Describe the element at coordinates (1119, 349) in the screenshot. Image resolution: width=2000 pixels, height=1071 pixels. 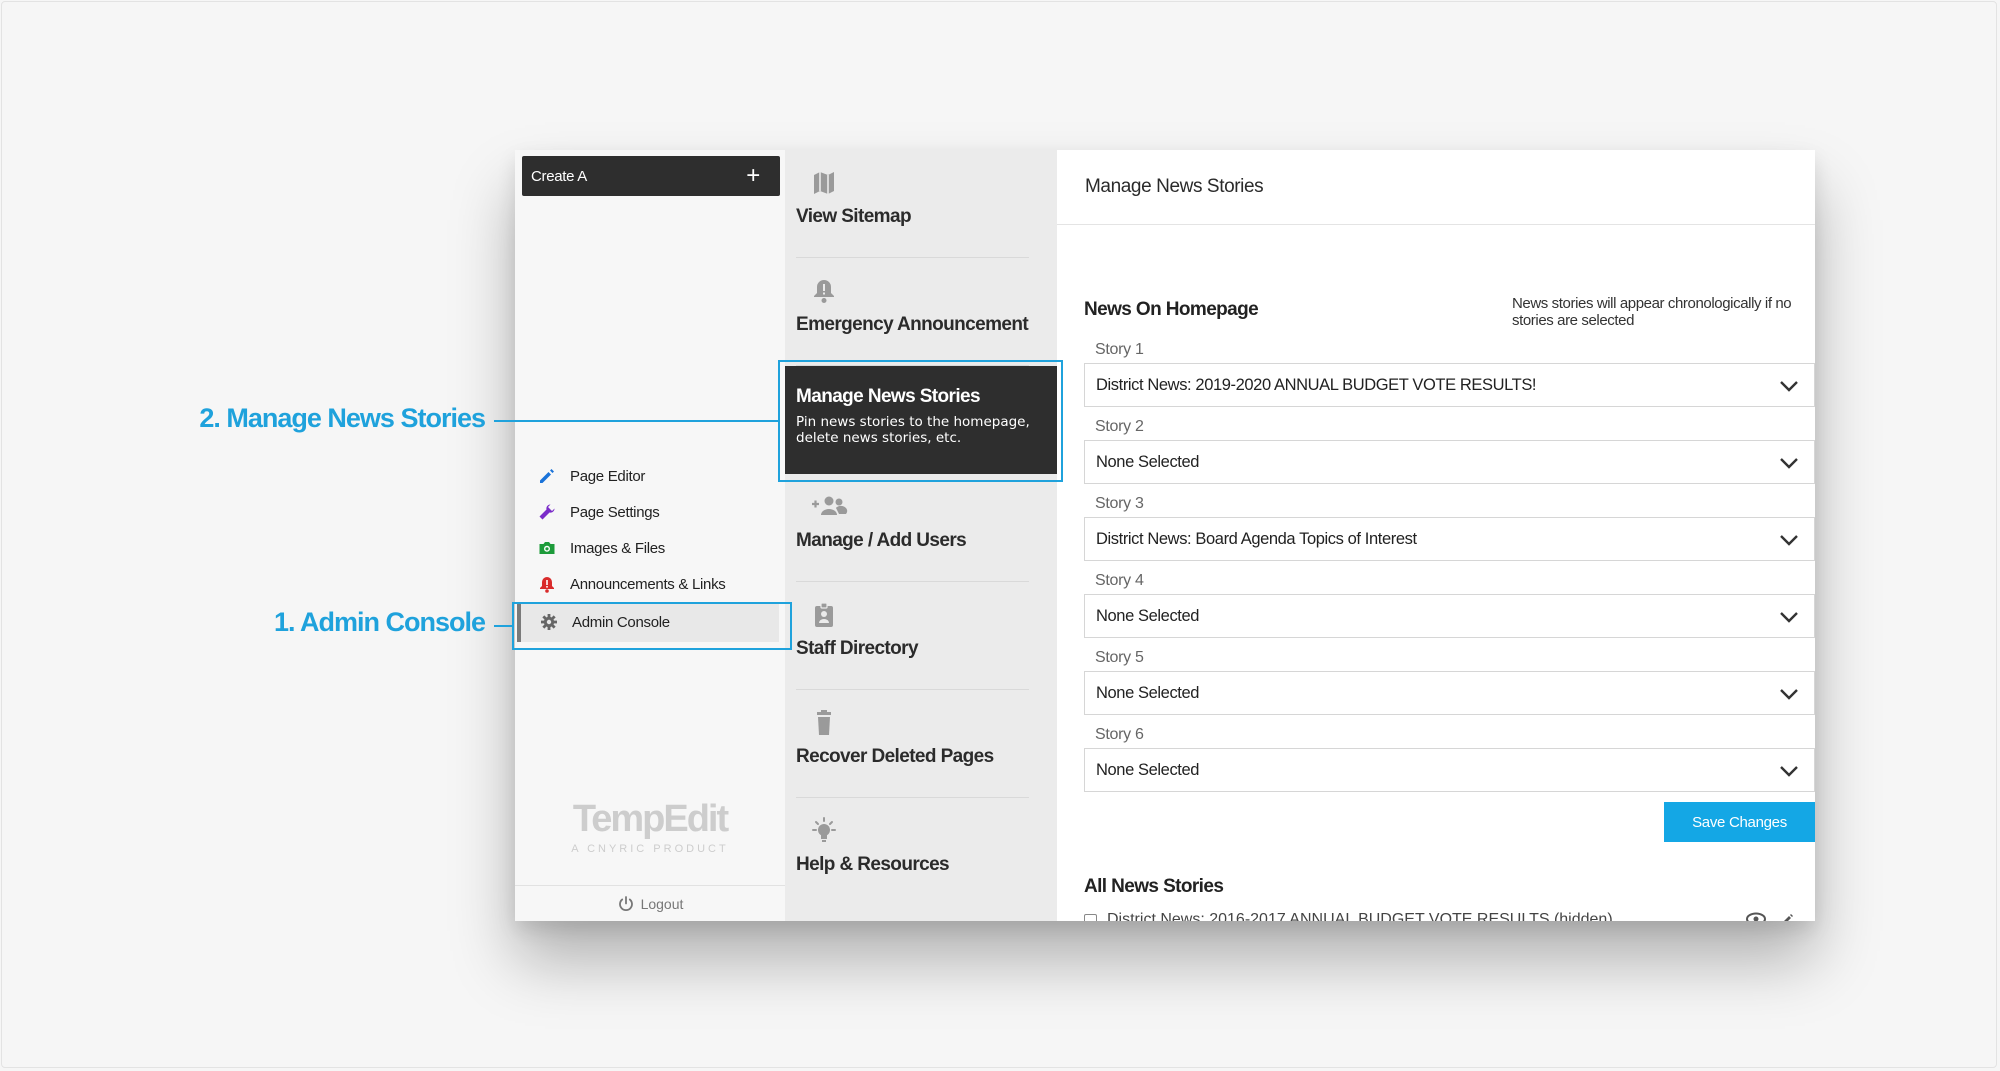
I see `story-label: Story 1` at that location.